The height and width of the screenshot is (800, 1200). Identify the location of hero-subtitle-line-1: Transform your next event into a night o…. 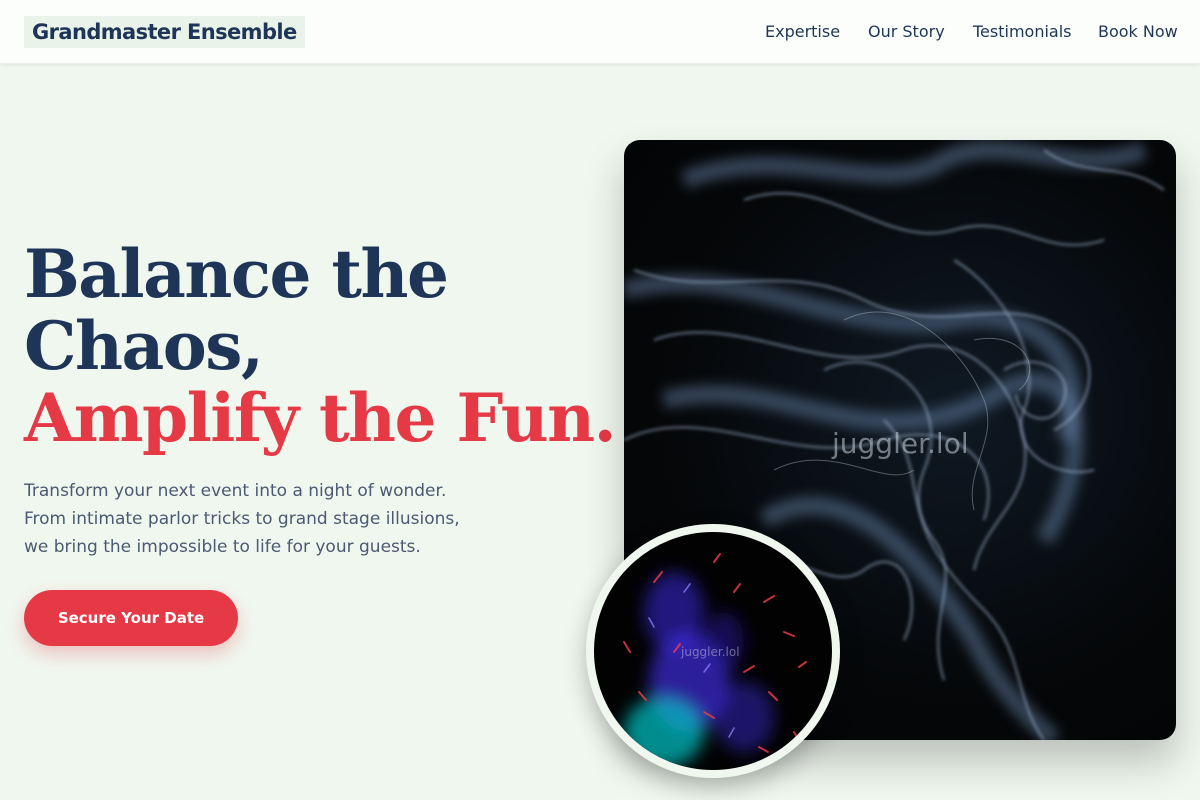
(235, 491).